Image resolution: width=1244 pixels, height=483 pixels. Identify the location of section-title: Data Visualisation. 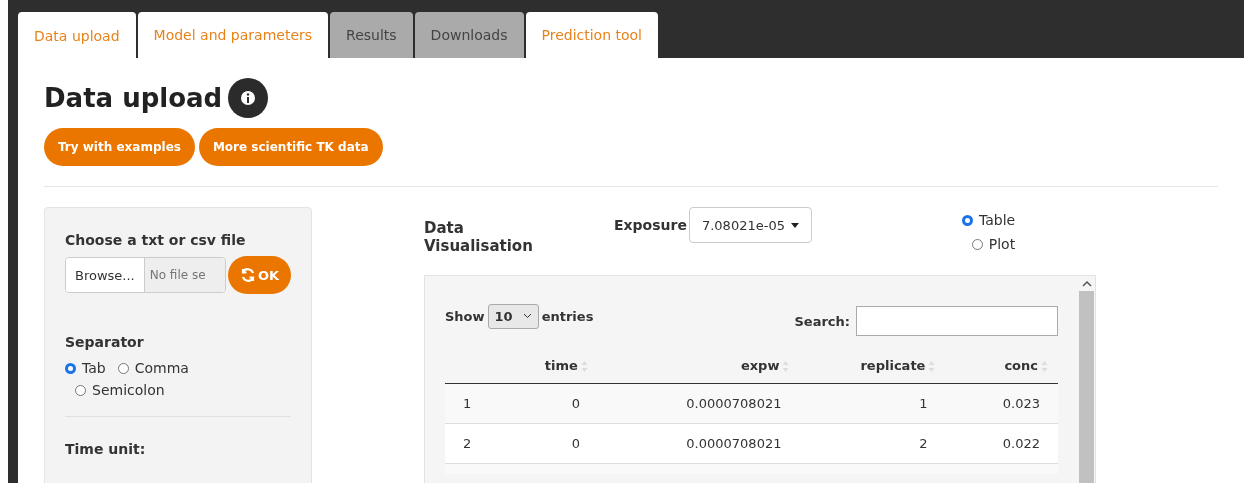
(479, 237).